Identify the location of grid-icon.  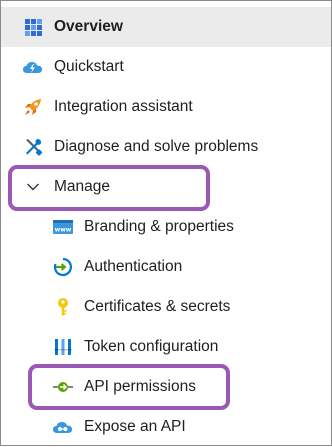
(33, 27).